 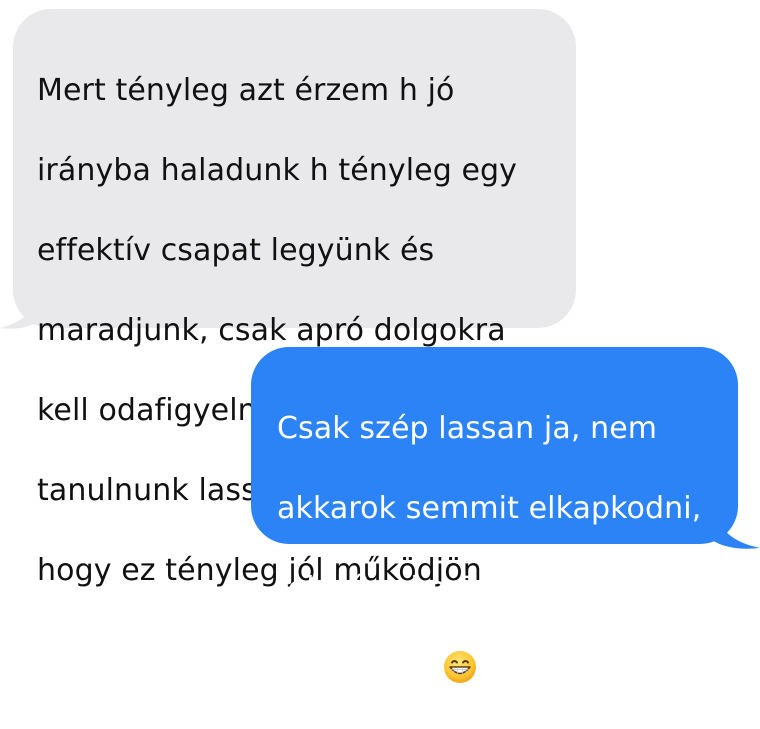 What do you see at coordinates (359, 668) in the screenshot?
I see `outgoing-message-line: birodalmat` at bounding box center [359, 668].